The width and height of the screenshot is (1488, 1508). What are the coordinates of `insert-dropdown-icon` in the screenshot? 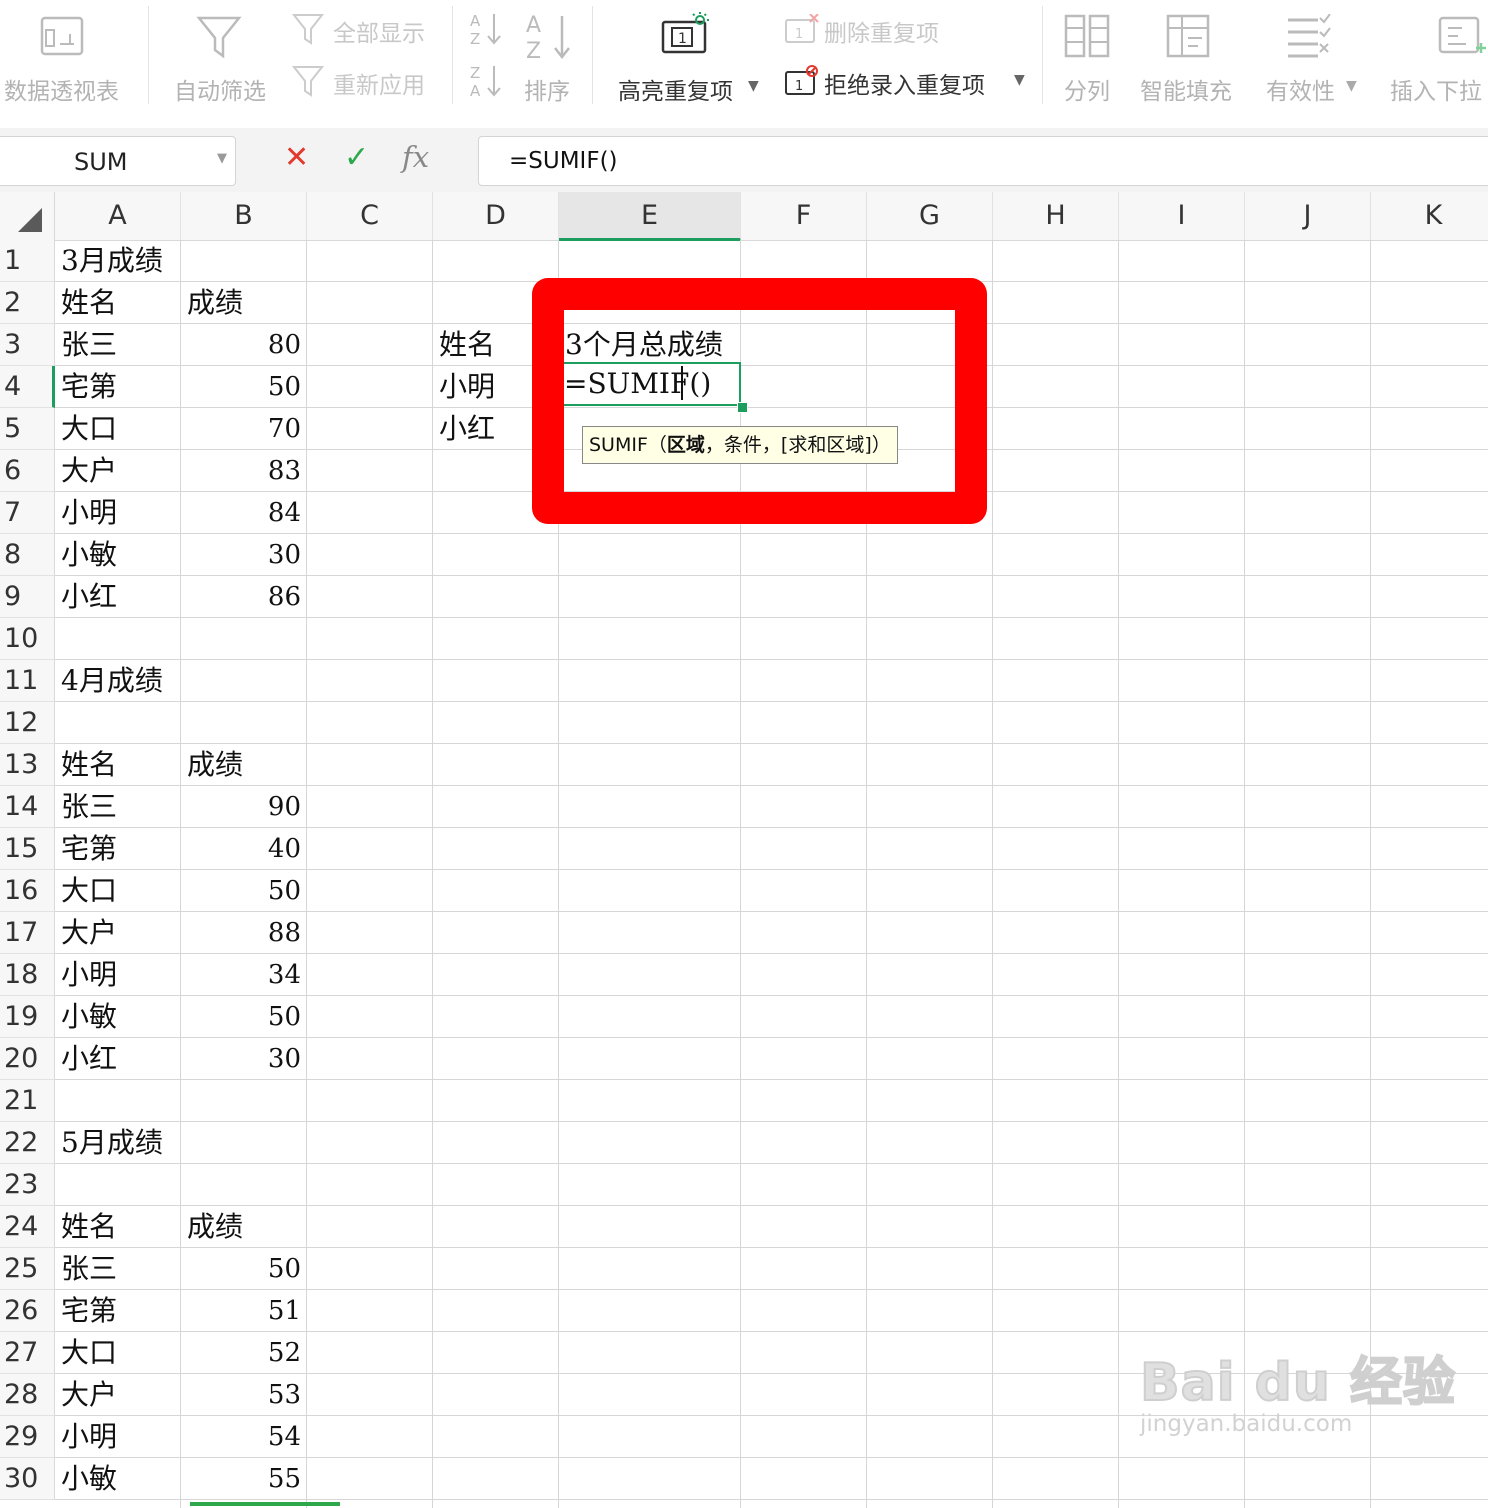 It's located at (1462, 37).